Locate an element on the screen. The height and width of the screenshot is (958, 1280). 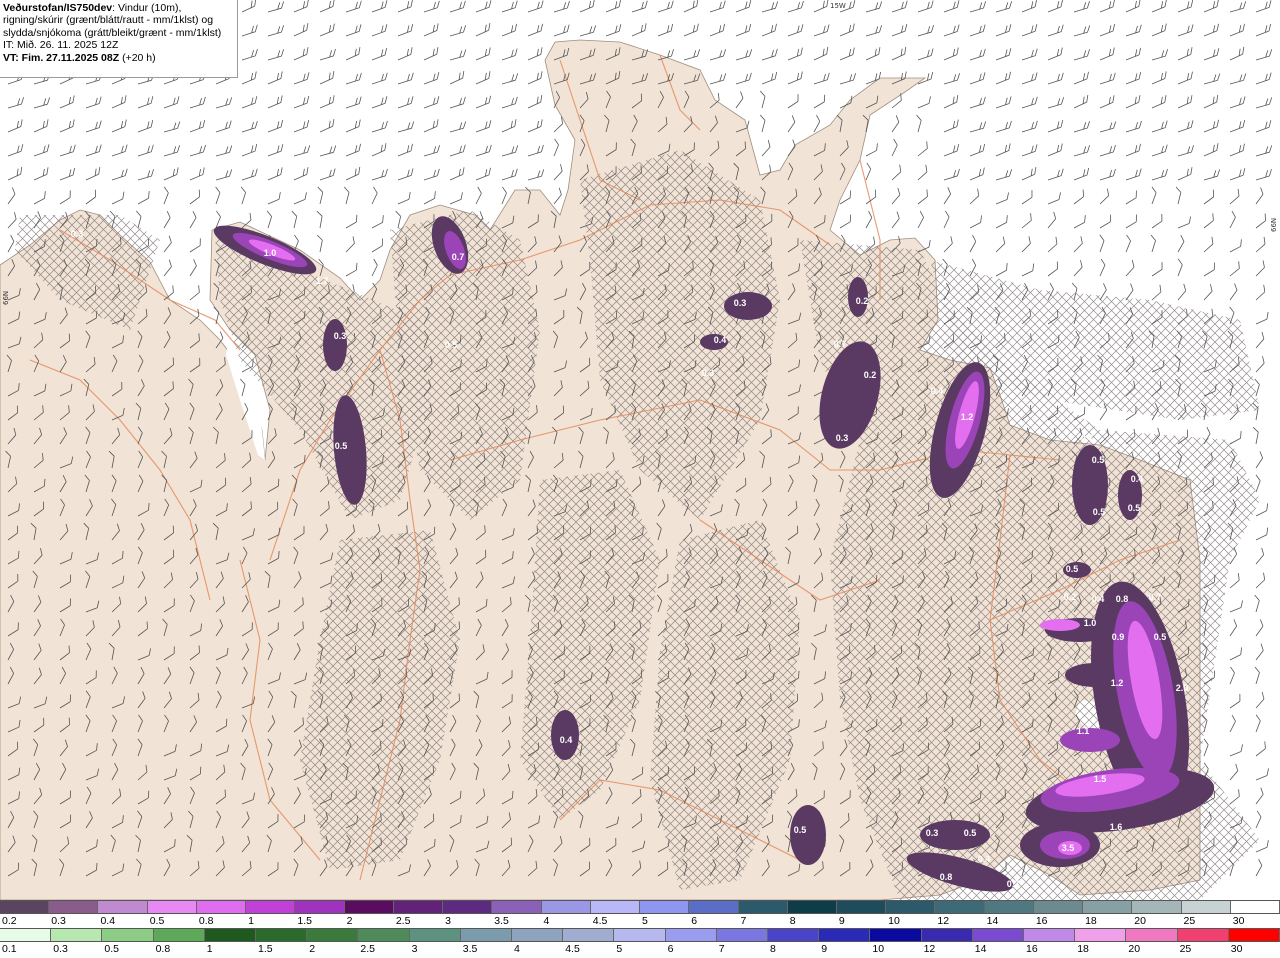
legend_rain-label: 25 is located at coordinates (1185, 949).